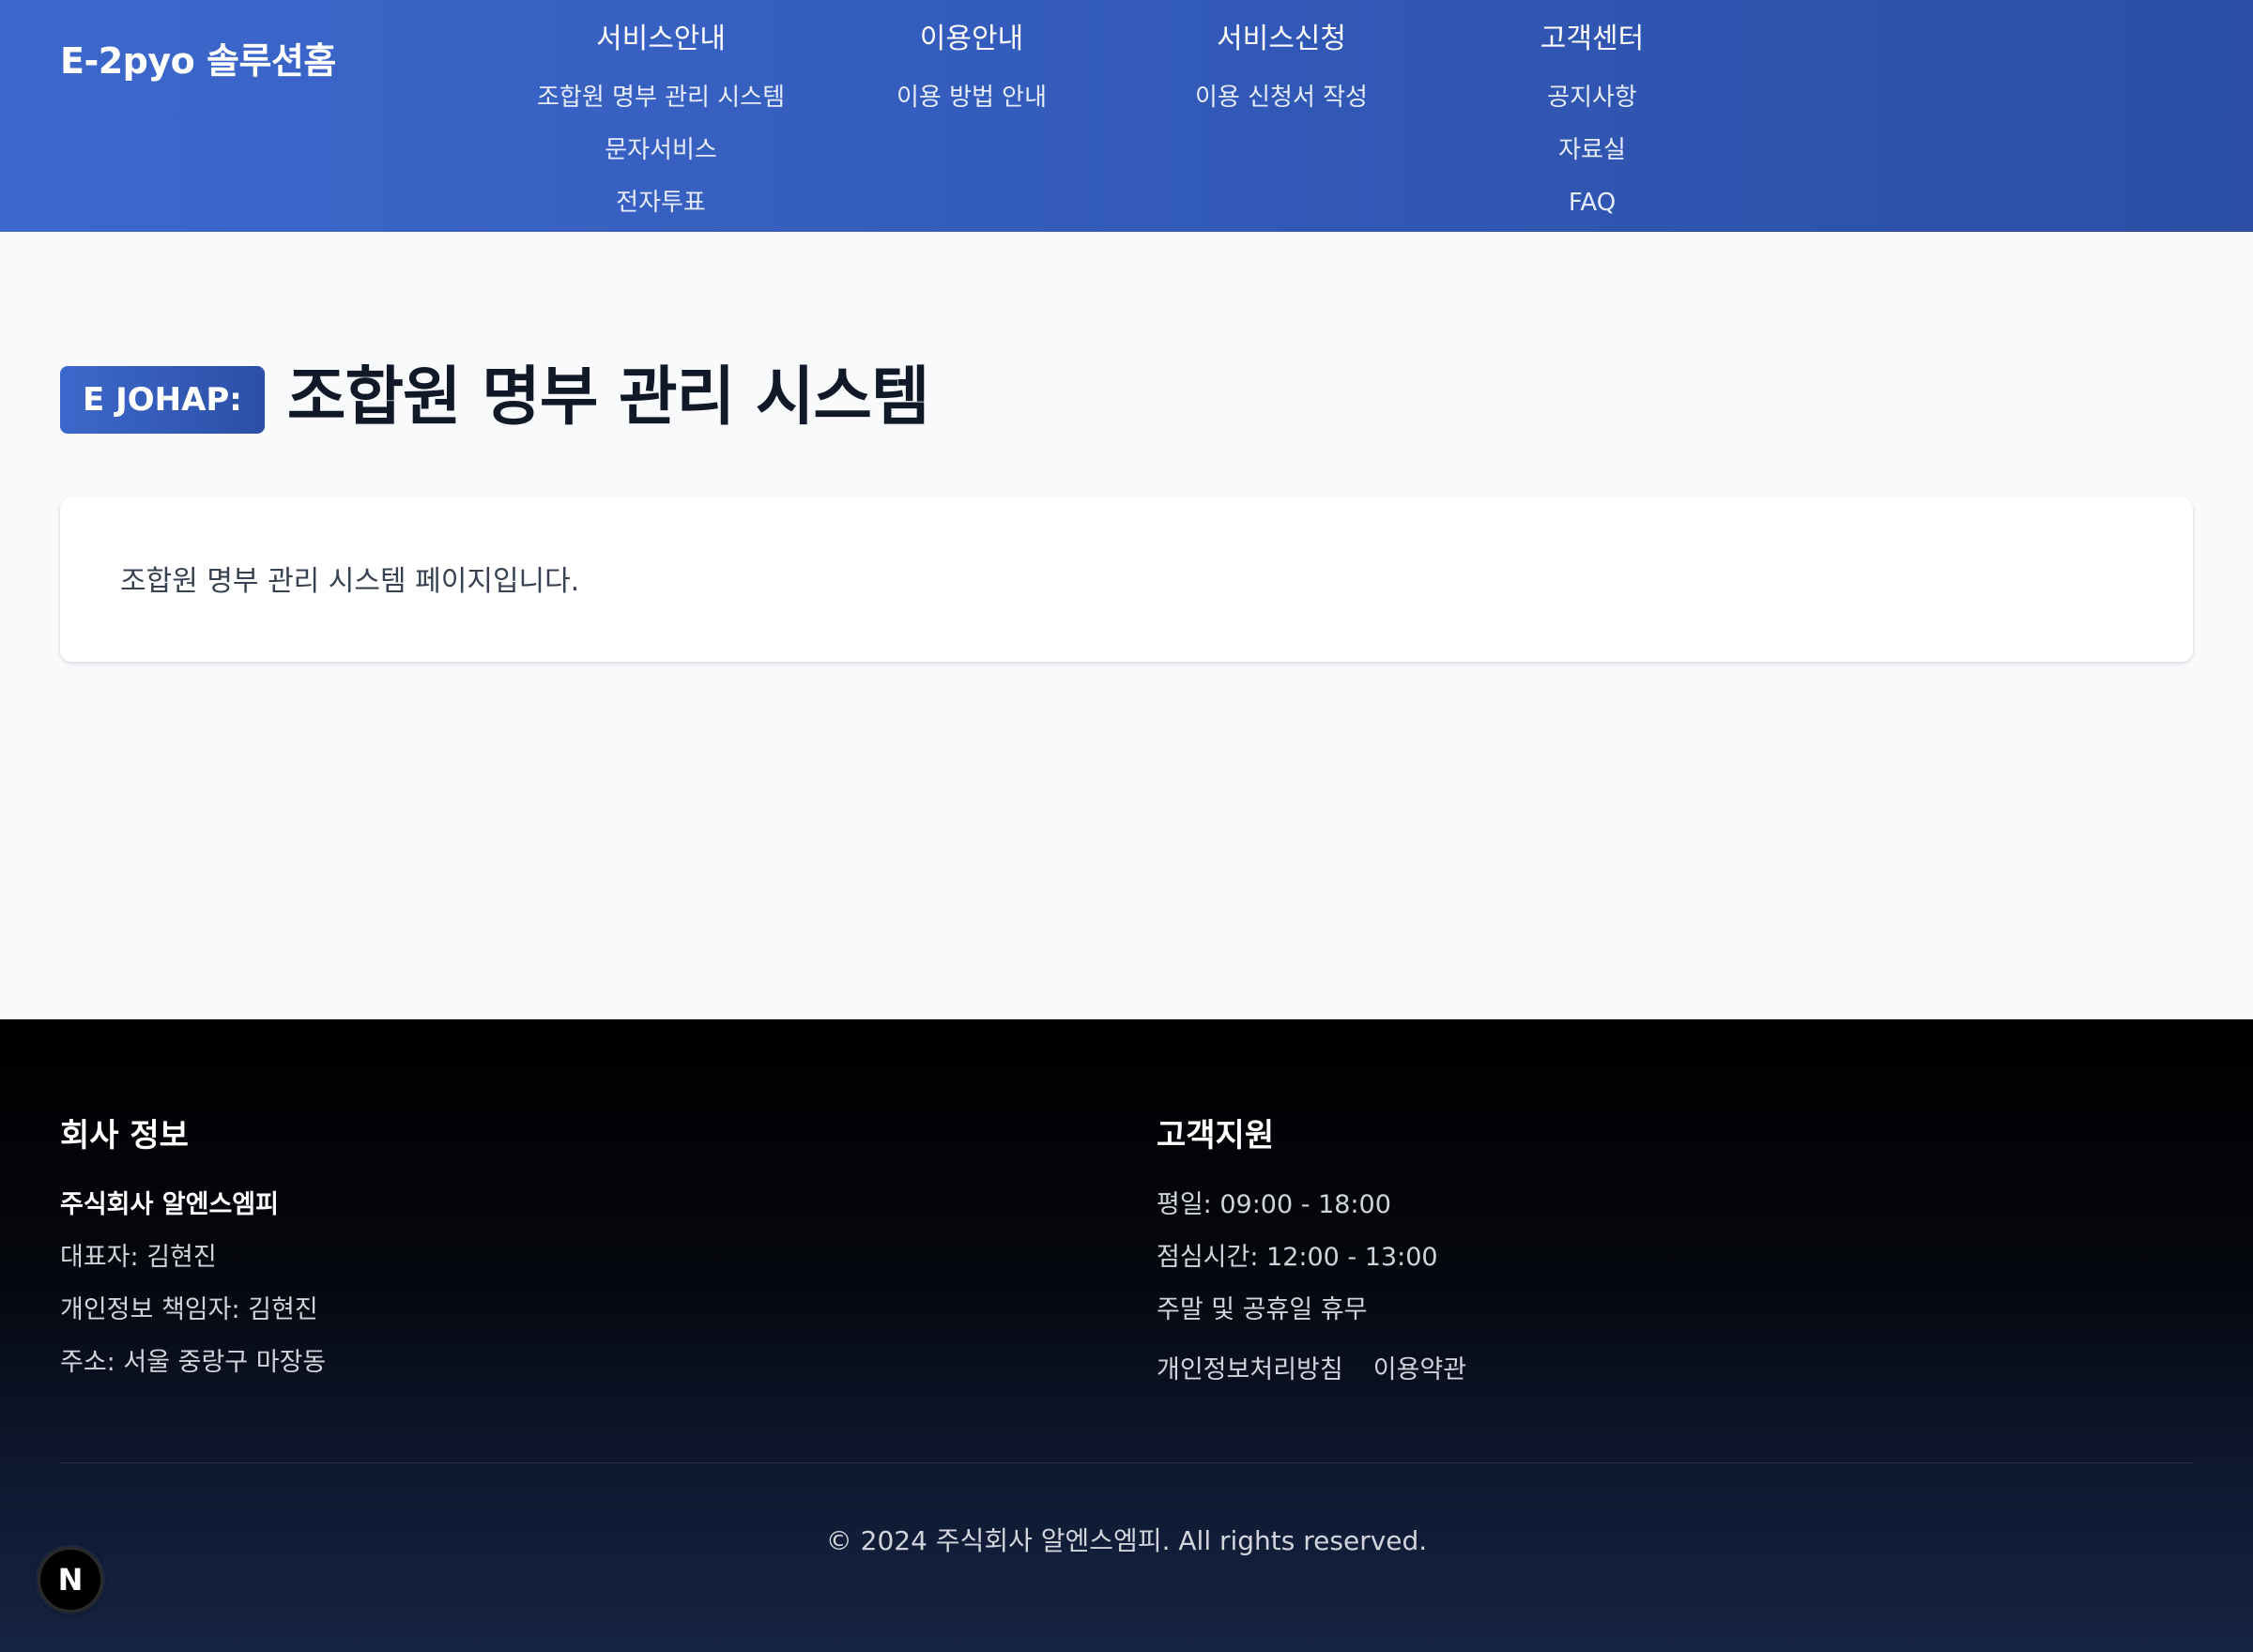 The height and width of the screenshot is (1652, 2253). Describe the element at coordinates (1298, 1257) in the screenshot. I see `support-lunch-hours: 점심시간: 12:00 - 13:00` at that location.